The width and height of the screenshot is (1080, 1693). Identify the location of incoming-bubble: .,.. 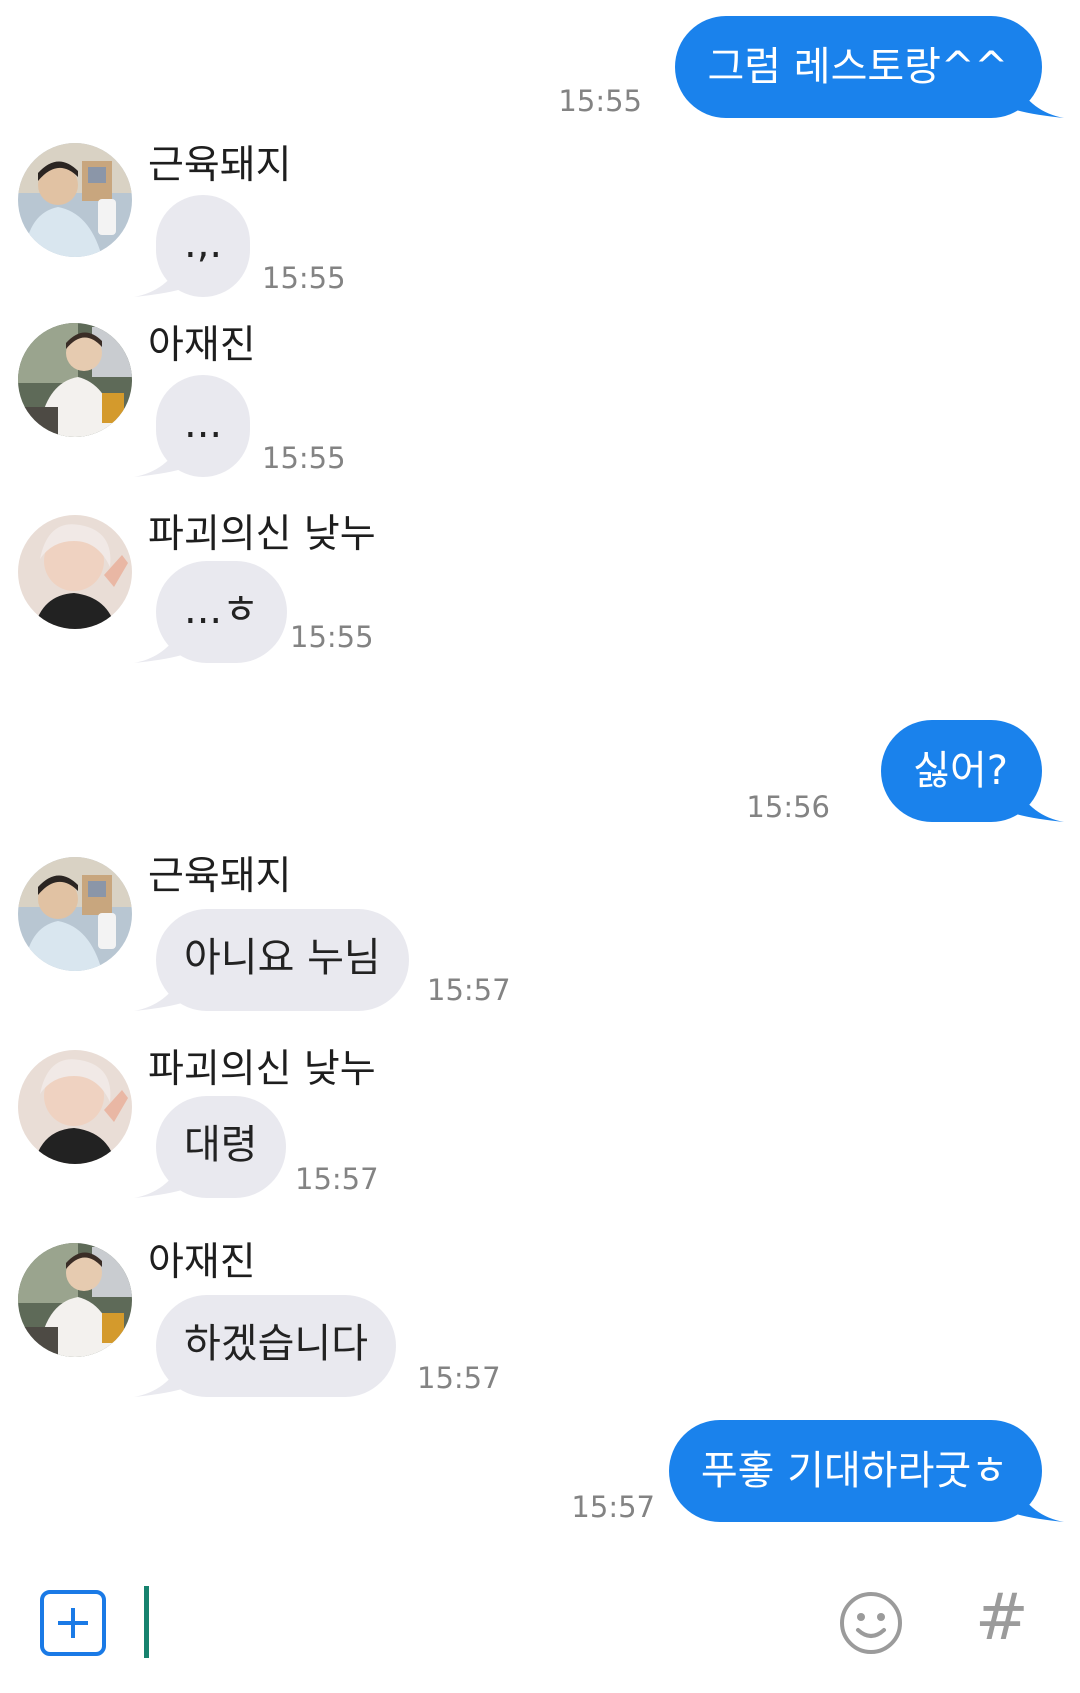
(192, 246).